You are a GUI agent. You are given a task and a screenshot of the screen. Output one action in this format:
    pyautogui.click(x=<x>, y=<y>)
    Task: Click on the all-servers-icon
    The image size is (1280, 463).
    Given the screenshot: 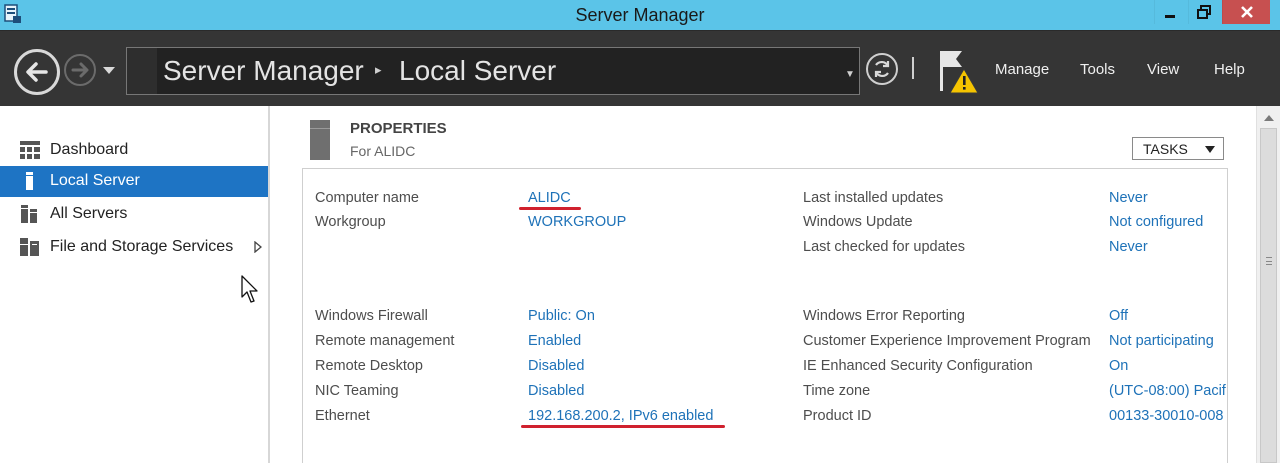 What is the action you would take?
    pyautogui.click(x=29, y=214)
    